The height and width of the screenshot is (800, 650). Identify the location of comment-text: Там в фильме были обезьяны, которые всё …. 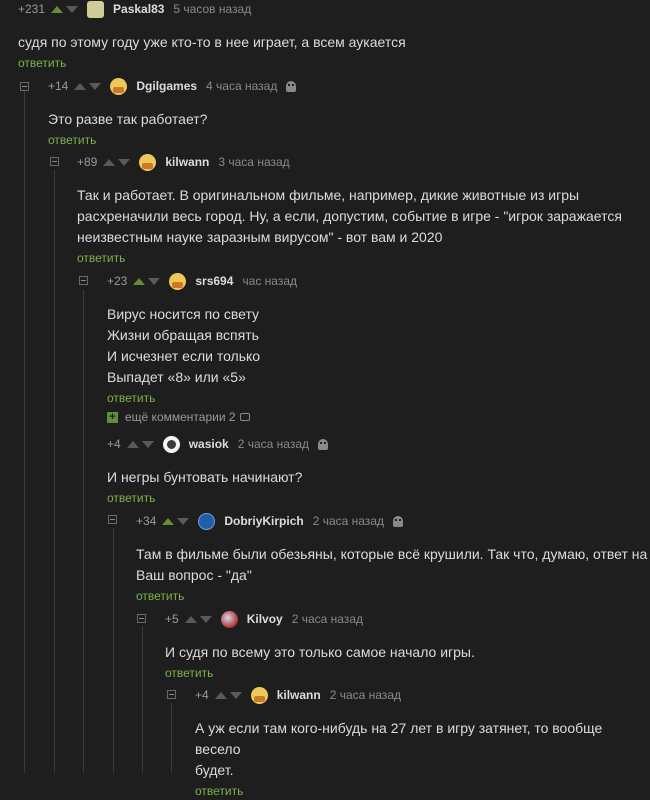
(392, 564).